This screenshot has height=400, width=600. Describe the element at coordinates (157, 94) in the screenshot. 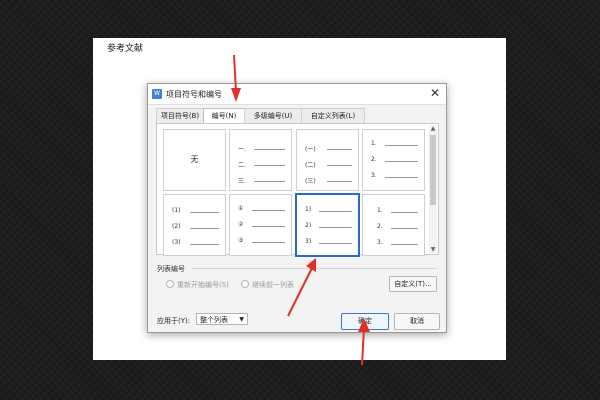

I see `app-icon: W` at that location.